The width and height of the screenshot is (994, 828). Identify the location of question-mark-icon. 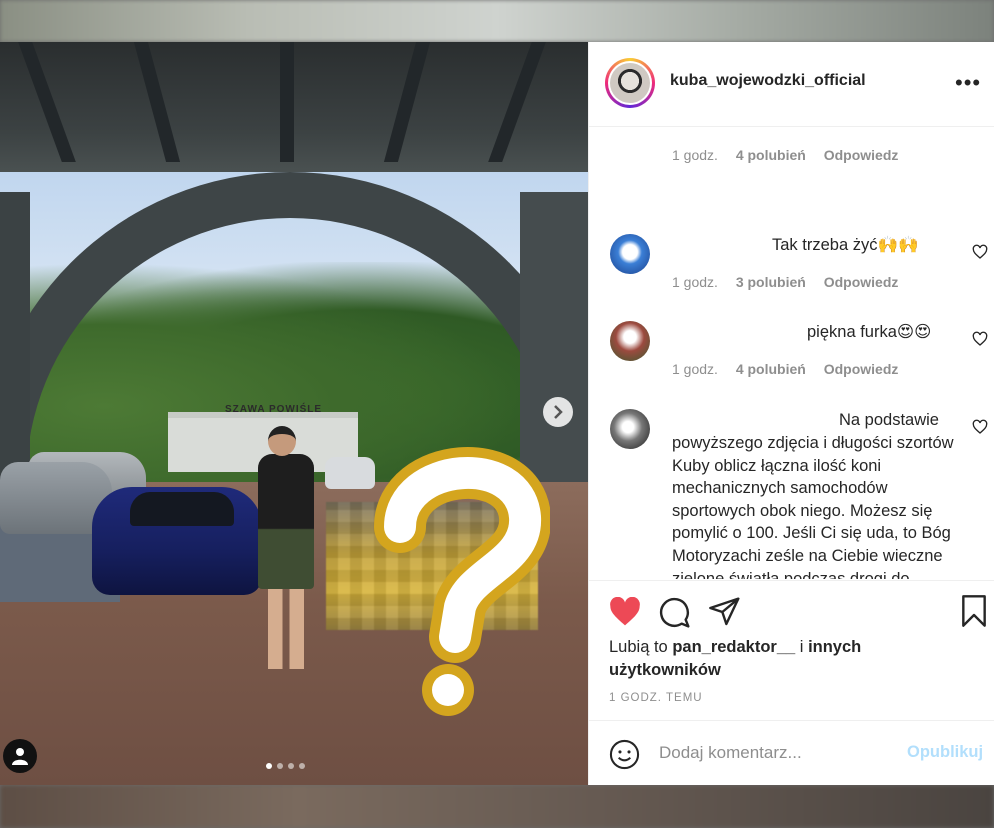
(462, 581).